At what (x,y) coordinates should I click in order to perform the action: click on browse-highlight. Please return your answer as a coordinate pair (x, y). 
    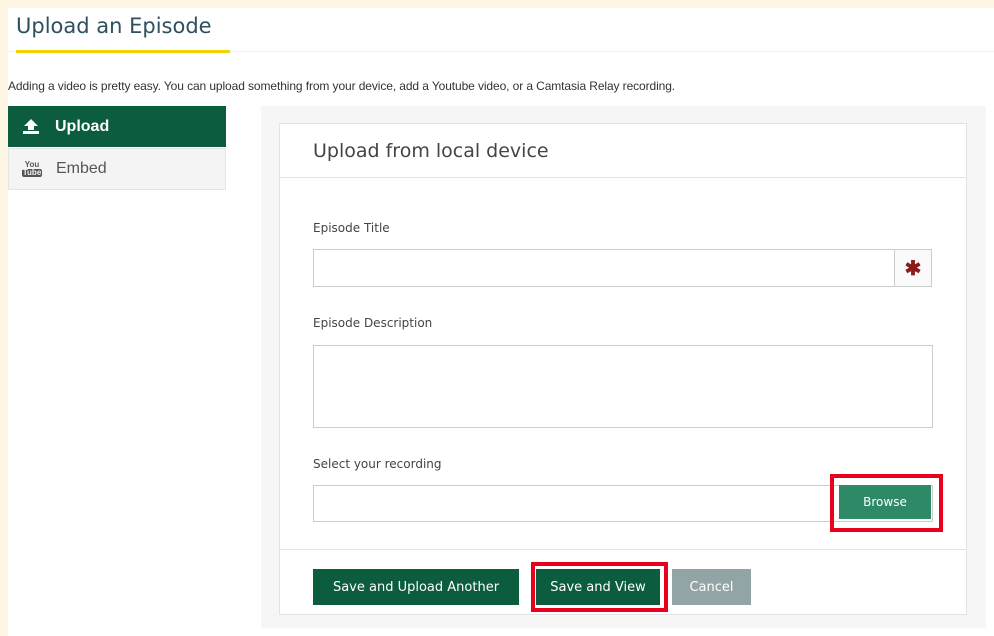
    Looking at the image, I should click on (886, 503).